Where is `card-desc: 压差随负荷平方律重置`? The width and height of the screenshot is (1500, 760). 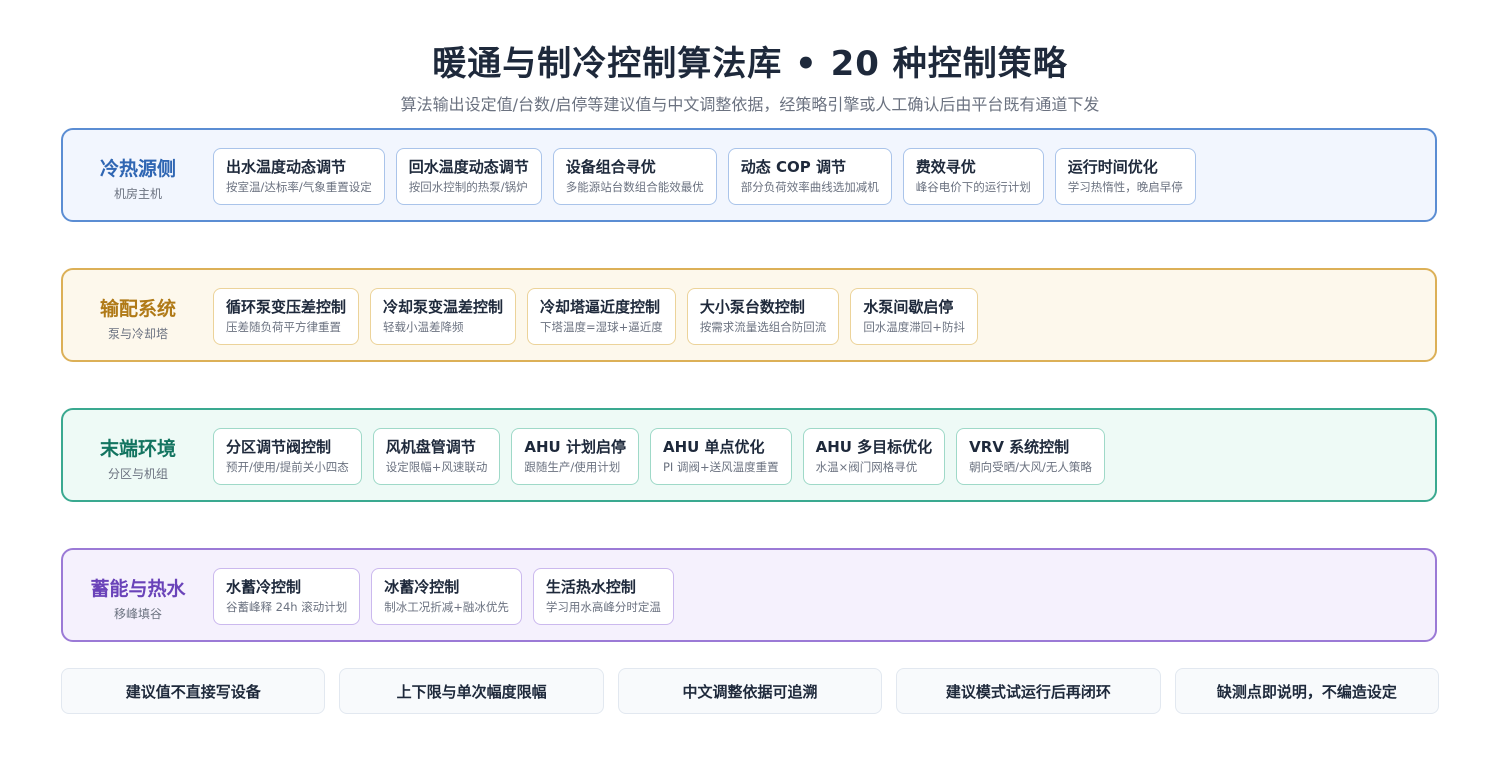
card-desc: 压差随负荷平方律重置 is located at coordinates (283, 327).